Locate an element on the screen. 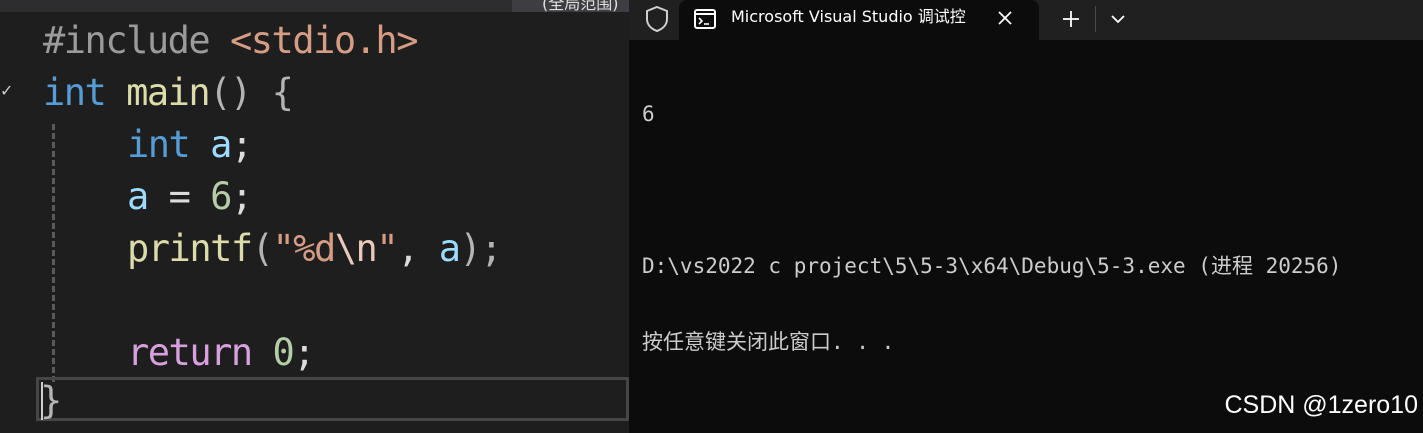 This screenshot has height=433, width=1423. scope-dropdown: (全局范围) is located at coordinates (570, 6).